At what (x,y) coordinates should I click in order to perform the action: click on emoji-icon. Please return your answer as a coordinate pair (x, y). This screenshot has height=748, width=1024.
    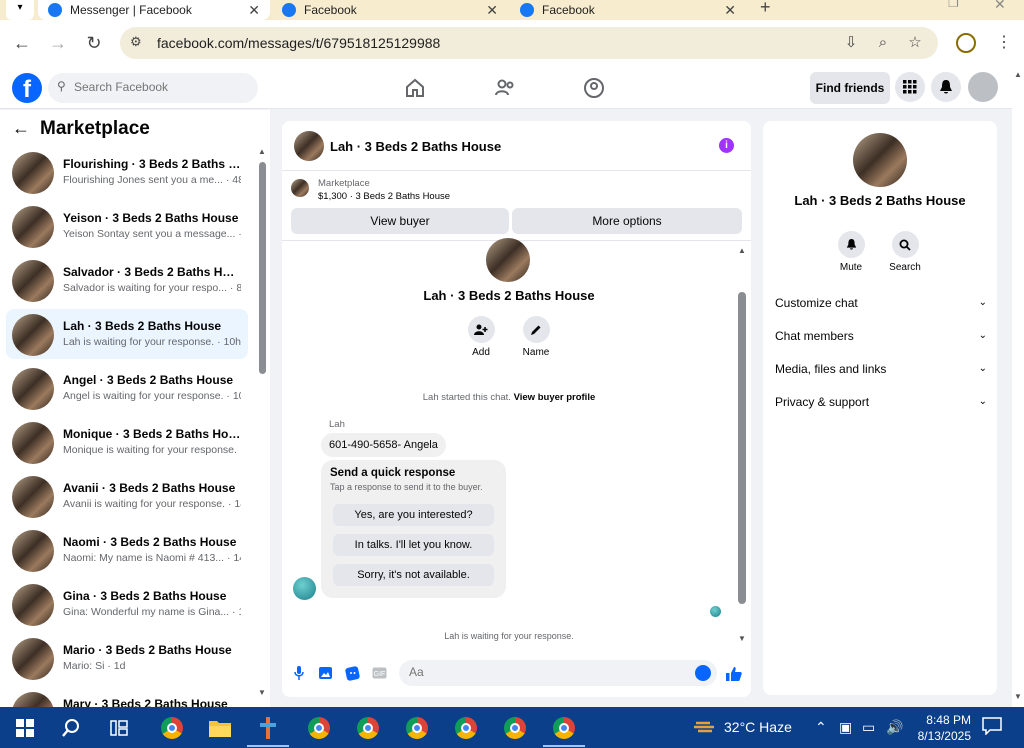
    Looking at the image, I should click on (703, 673).